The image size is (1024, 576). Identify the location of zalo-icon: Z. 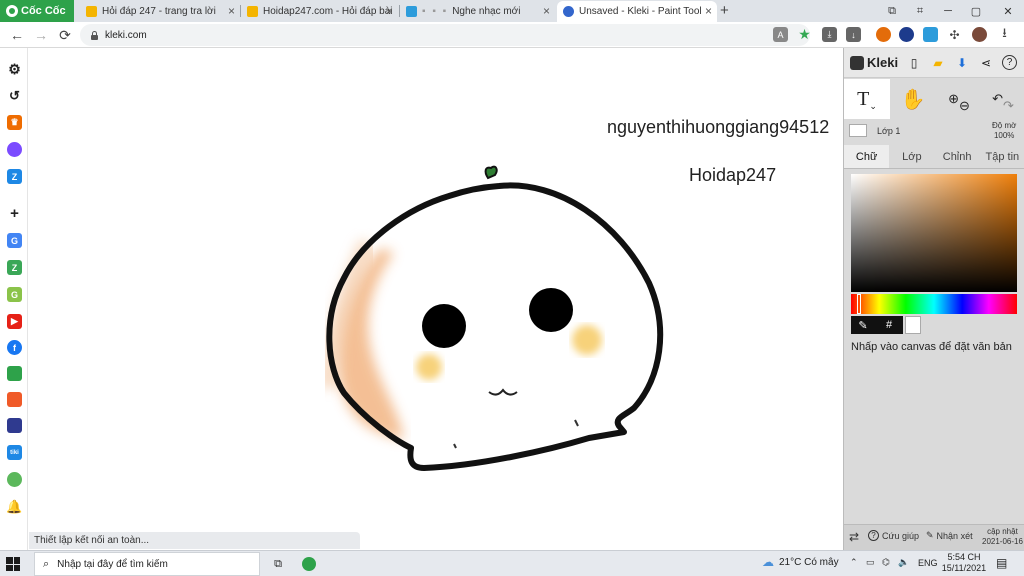
(14, 176).